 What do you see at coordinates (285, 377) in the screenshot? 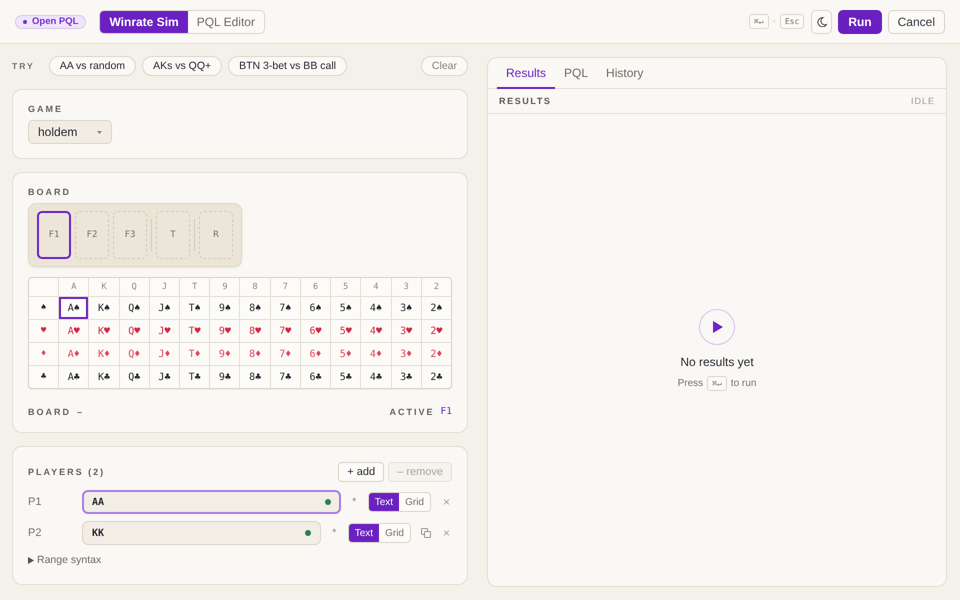
I see `card-cell: 7♣` at bounding box center [285, 377].